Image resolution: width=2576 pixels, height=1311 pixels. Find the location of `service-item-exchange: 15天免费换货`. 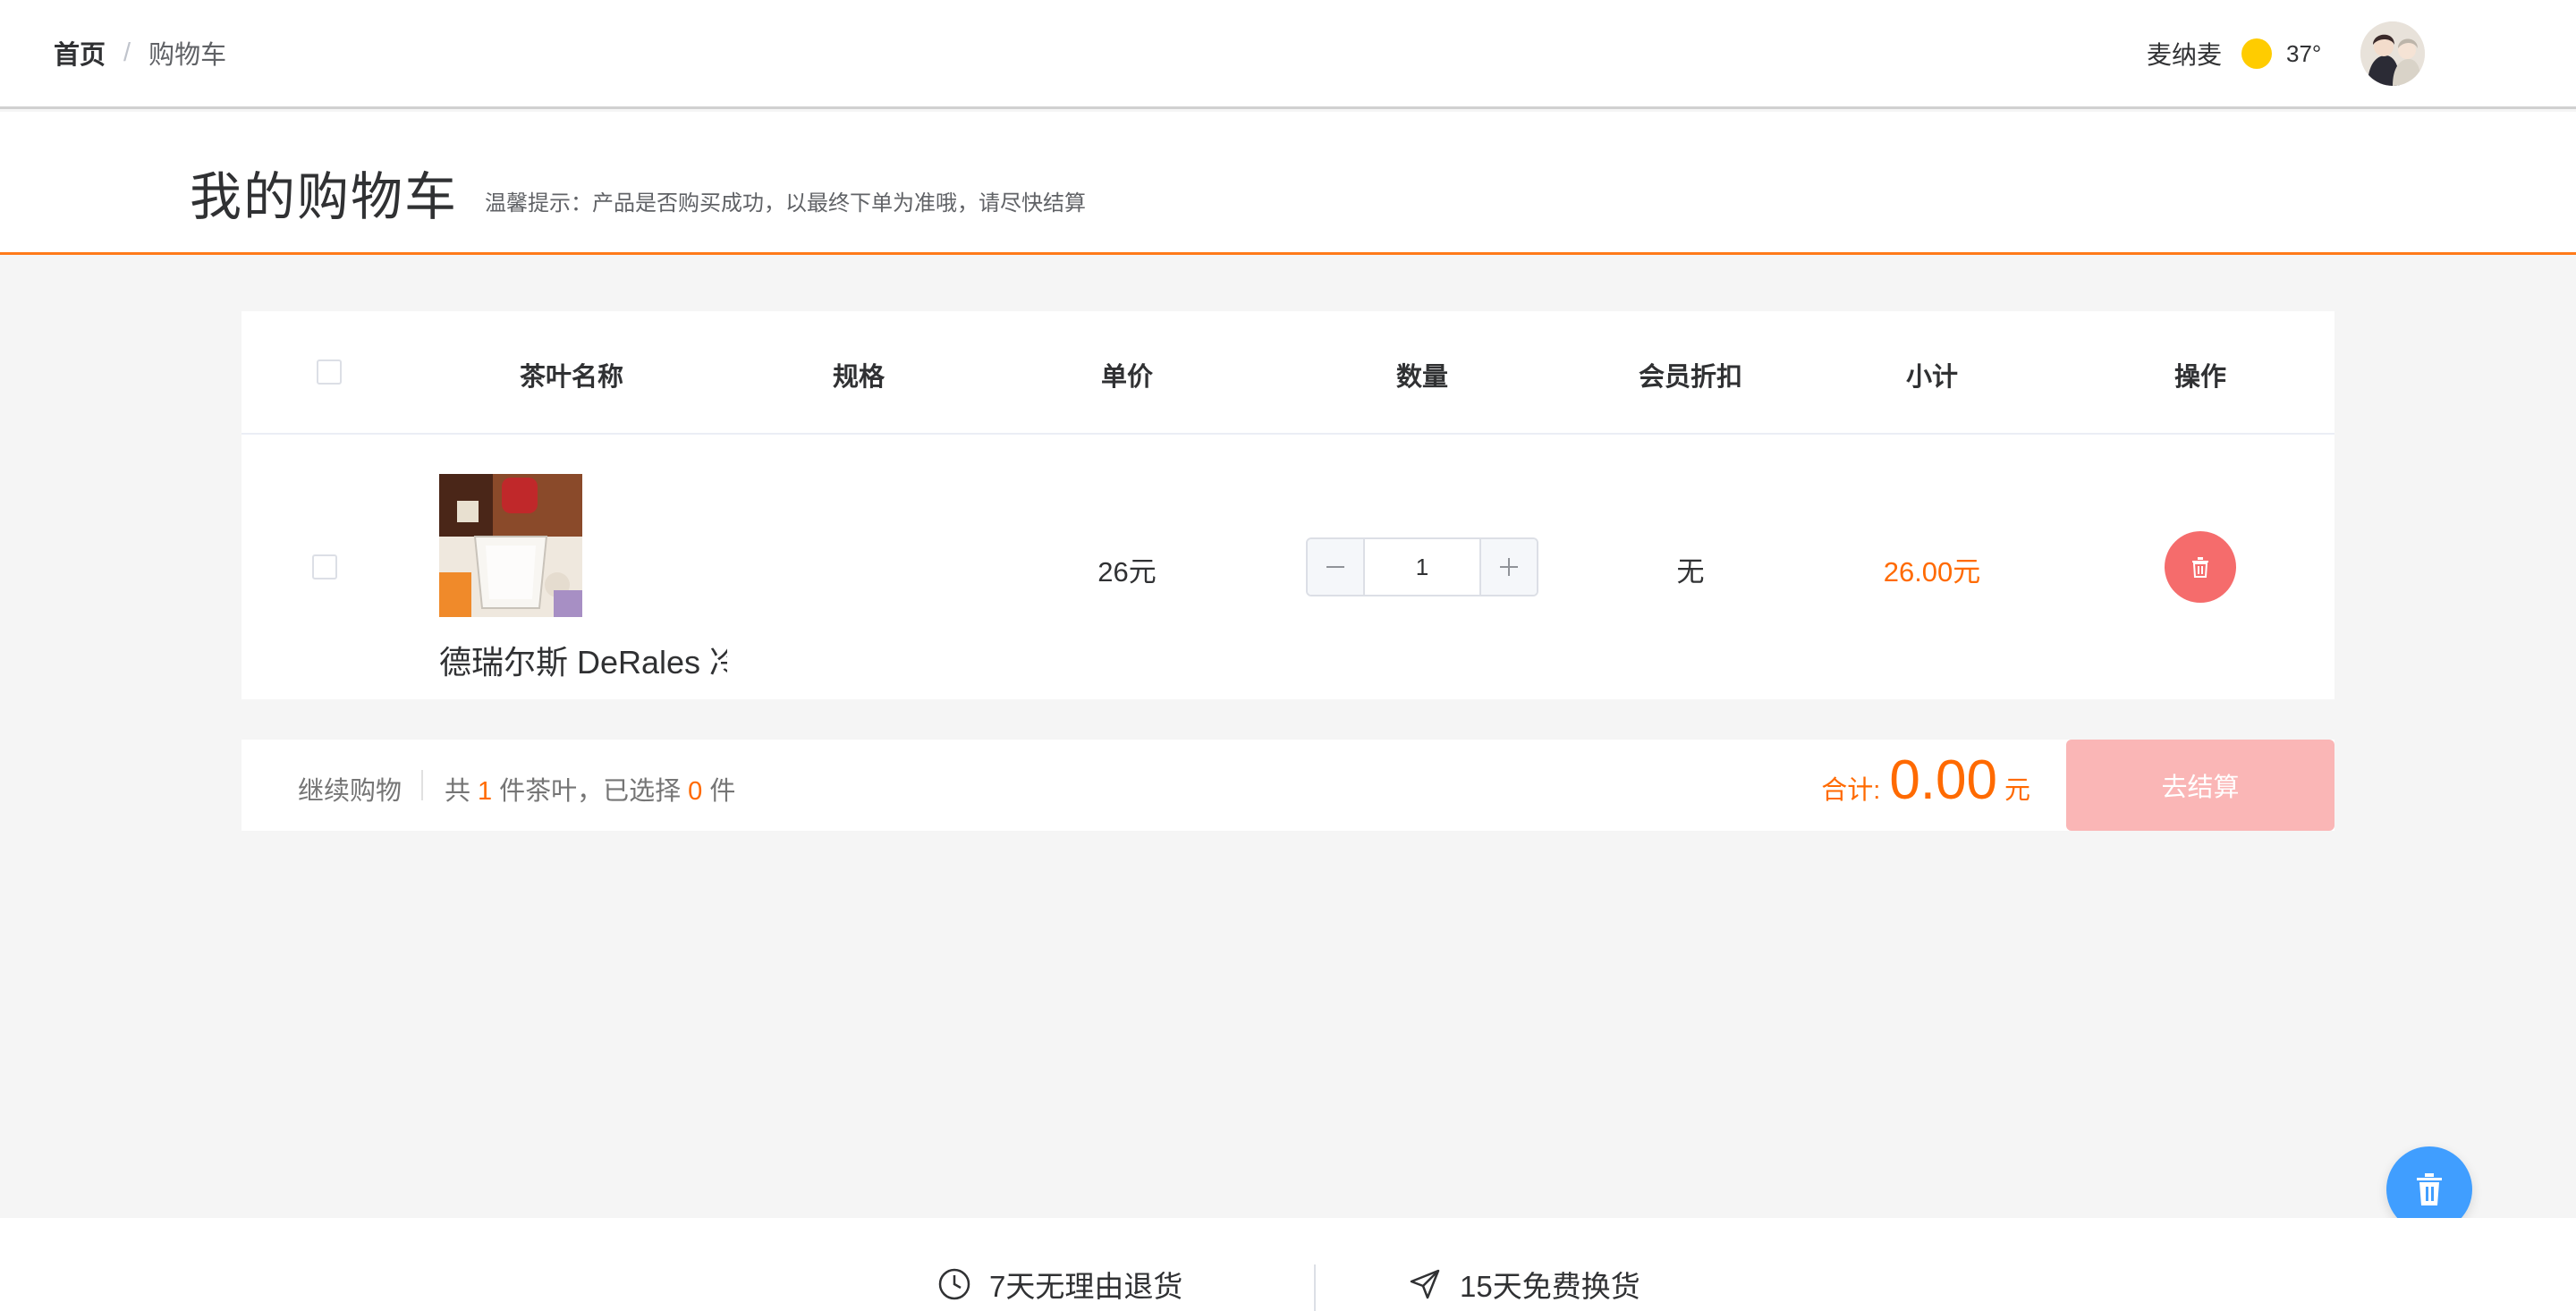

service-item-exchange: 15天免费换货 is located at coordinates (1524, 1284).